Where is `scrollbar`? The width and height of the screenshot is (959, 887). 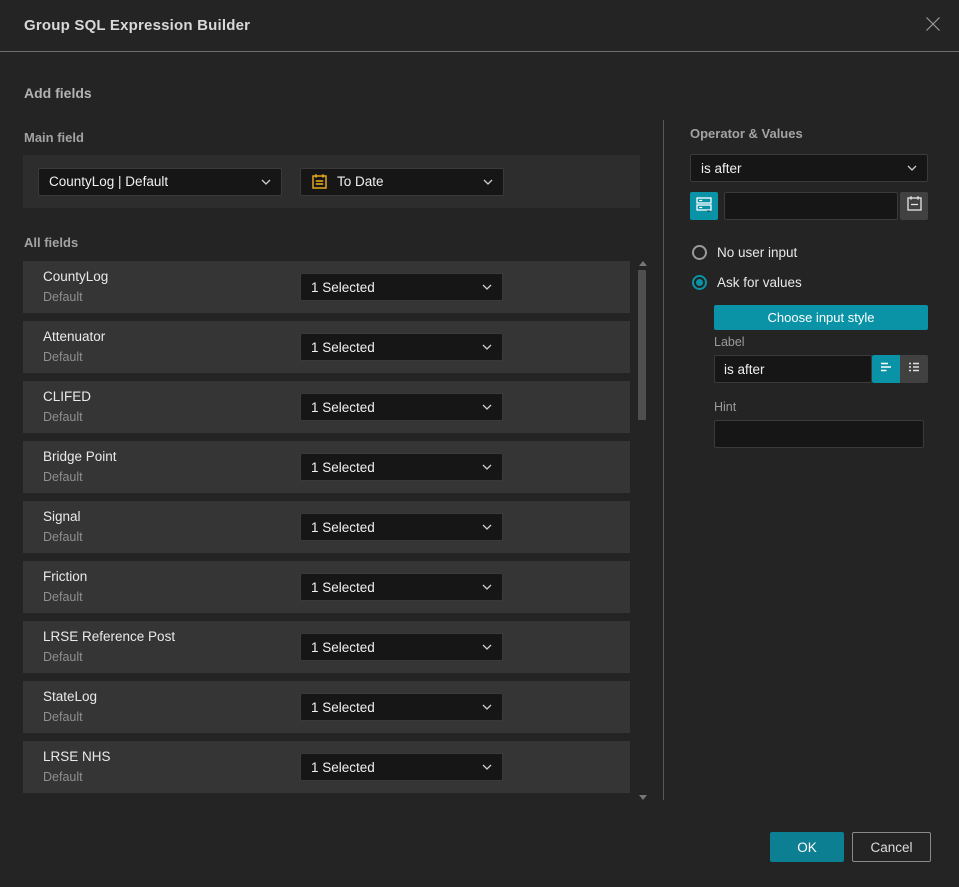 scrollbar is located at coordinates (643, 530).